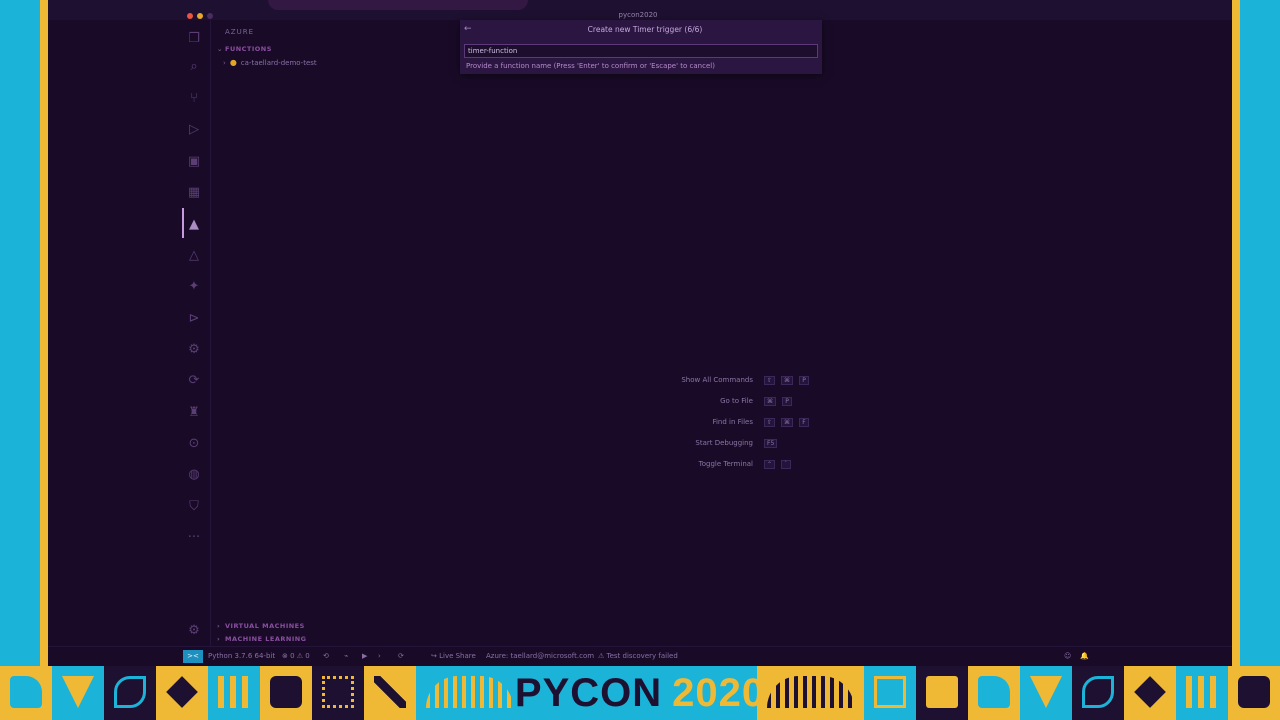  What do you see at coordinates (1202, 693) in the screenshot?
I see `banner-tile-bars-right` at bounding box center [1202, 693].